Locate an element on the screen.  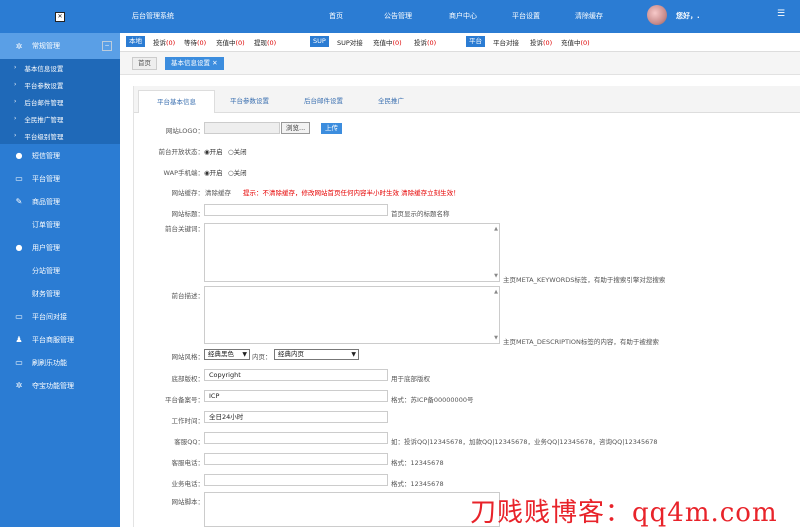
sidebar-item-general: ✲ 常规管理 − is located at coordinates (60, 46).